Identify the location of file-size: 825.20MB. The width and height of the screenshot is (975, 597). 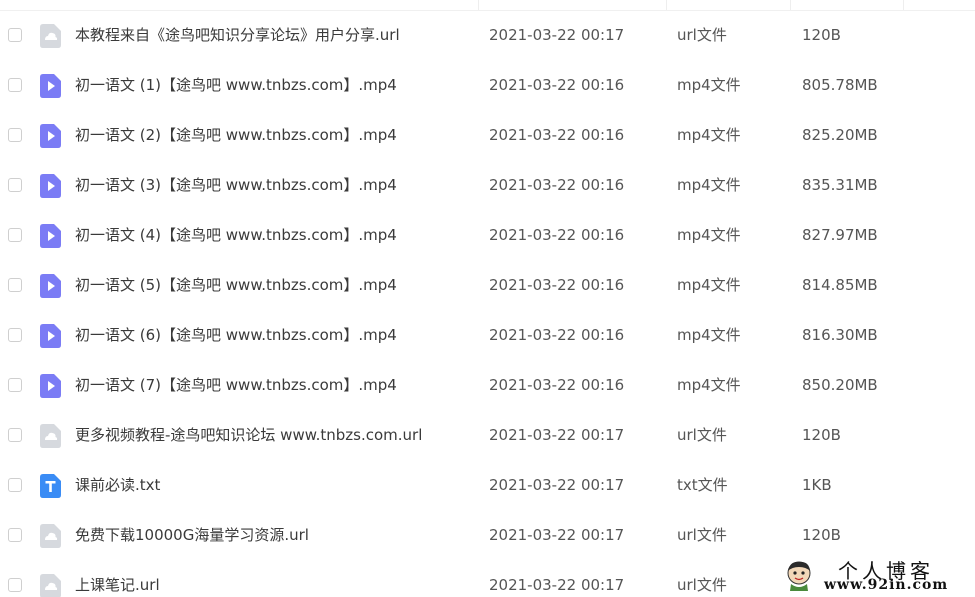
(840, 135).